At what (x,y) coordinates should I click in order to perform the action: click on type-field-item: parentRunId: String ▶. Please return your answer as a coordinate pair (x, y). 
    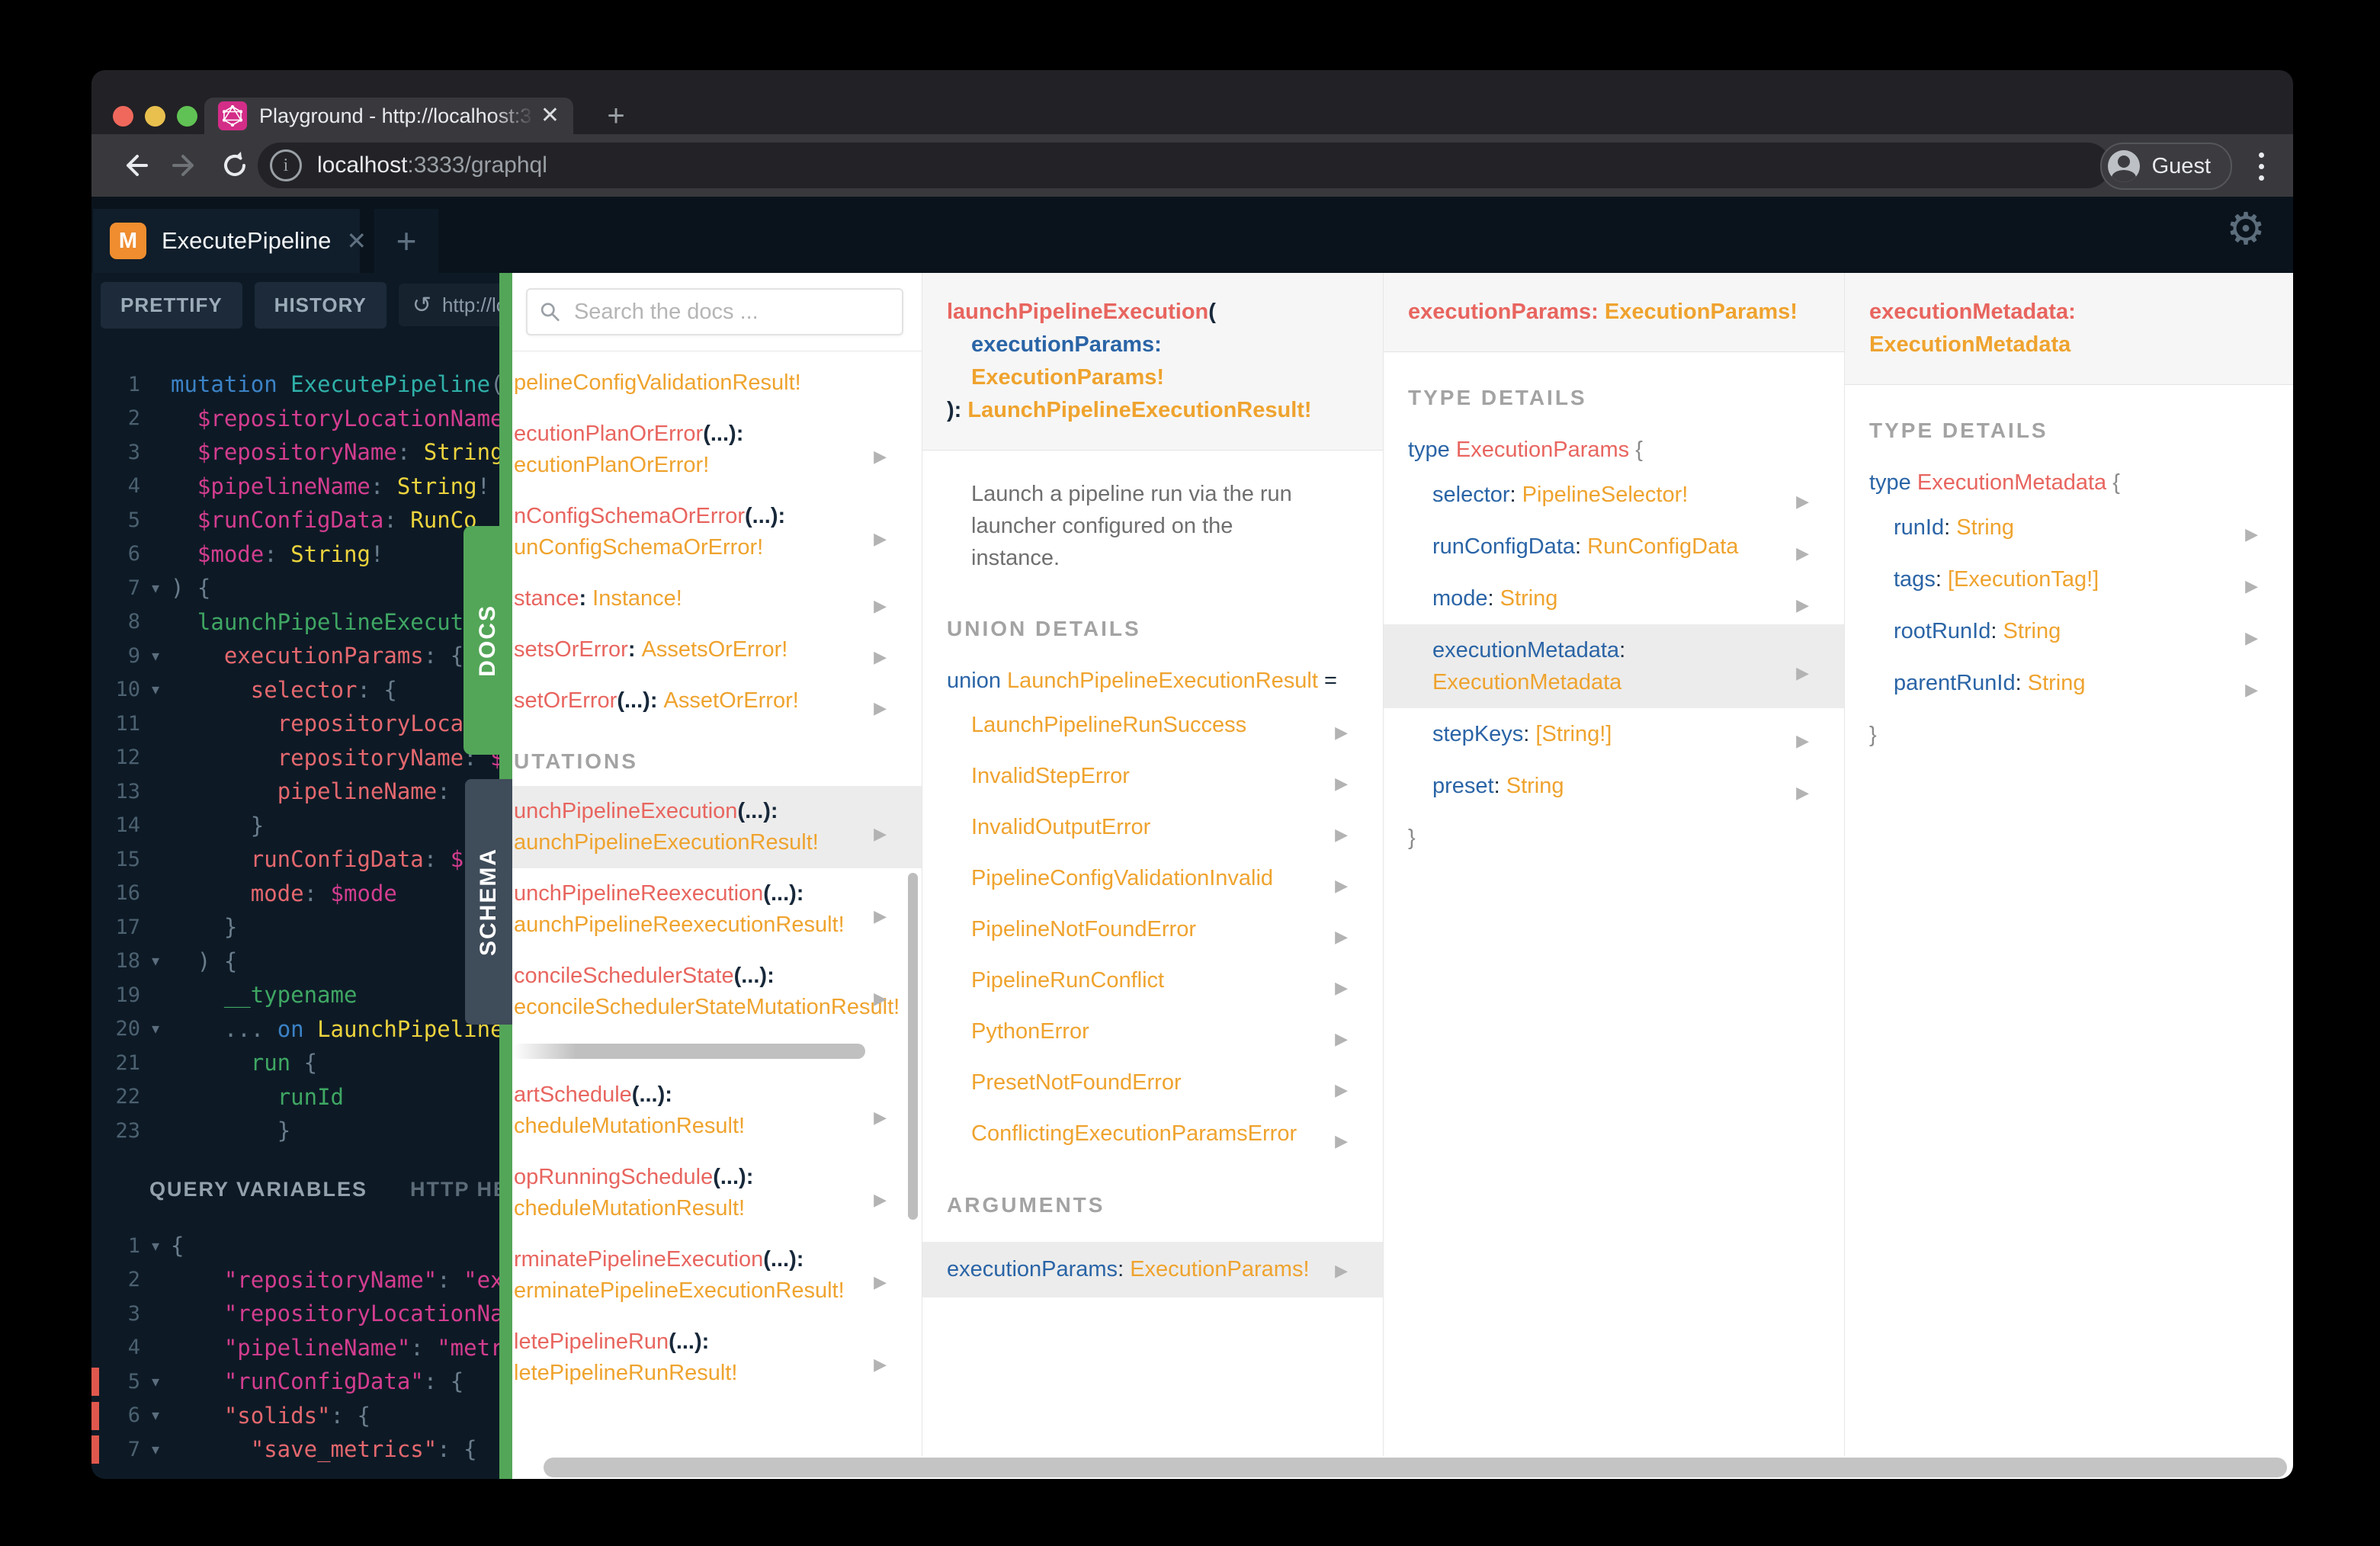
    Looking at the image, I should click on (2069, 683).